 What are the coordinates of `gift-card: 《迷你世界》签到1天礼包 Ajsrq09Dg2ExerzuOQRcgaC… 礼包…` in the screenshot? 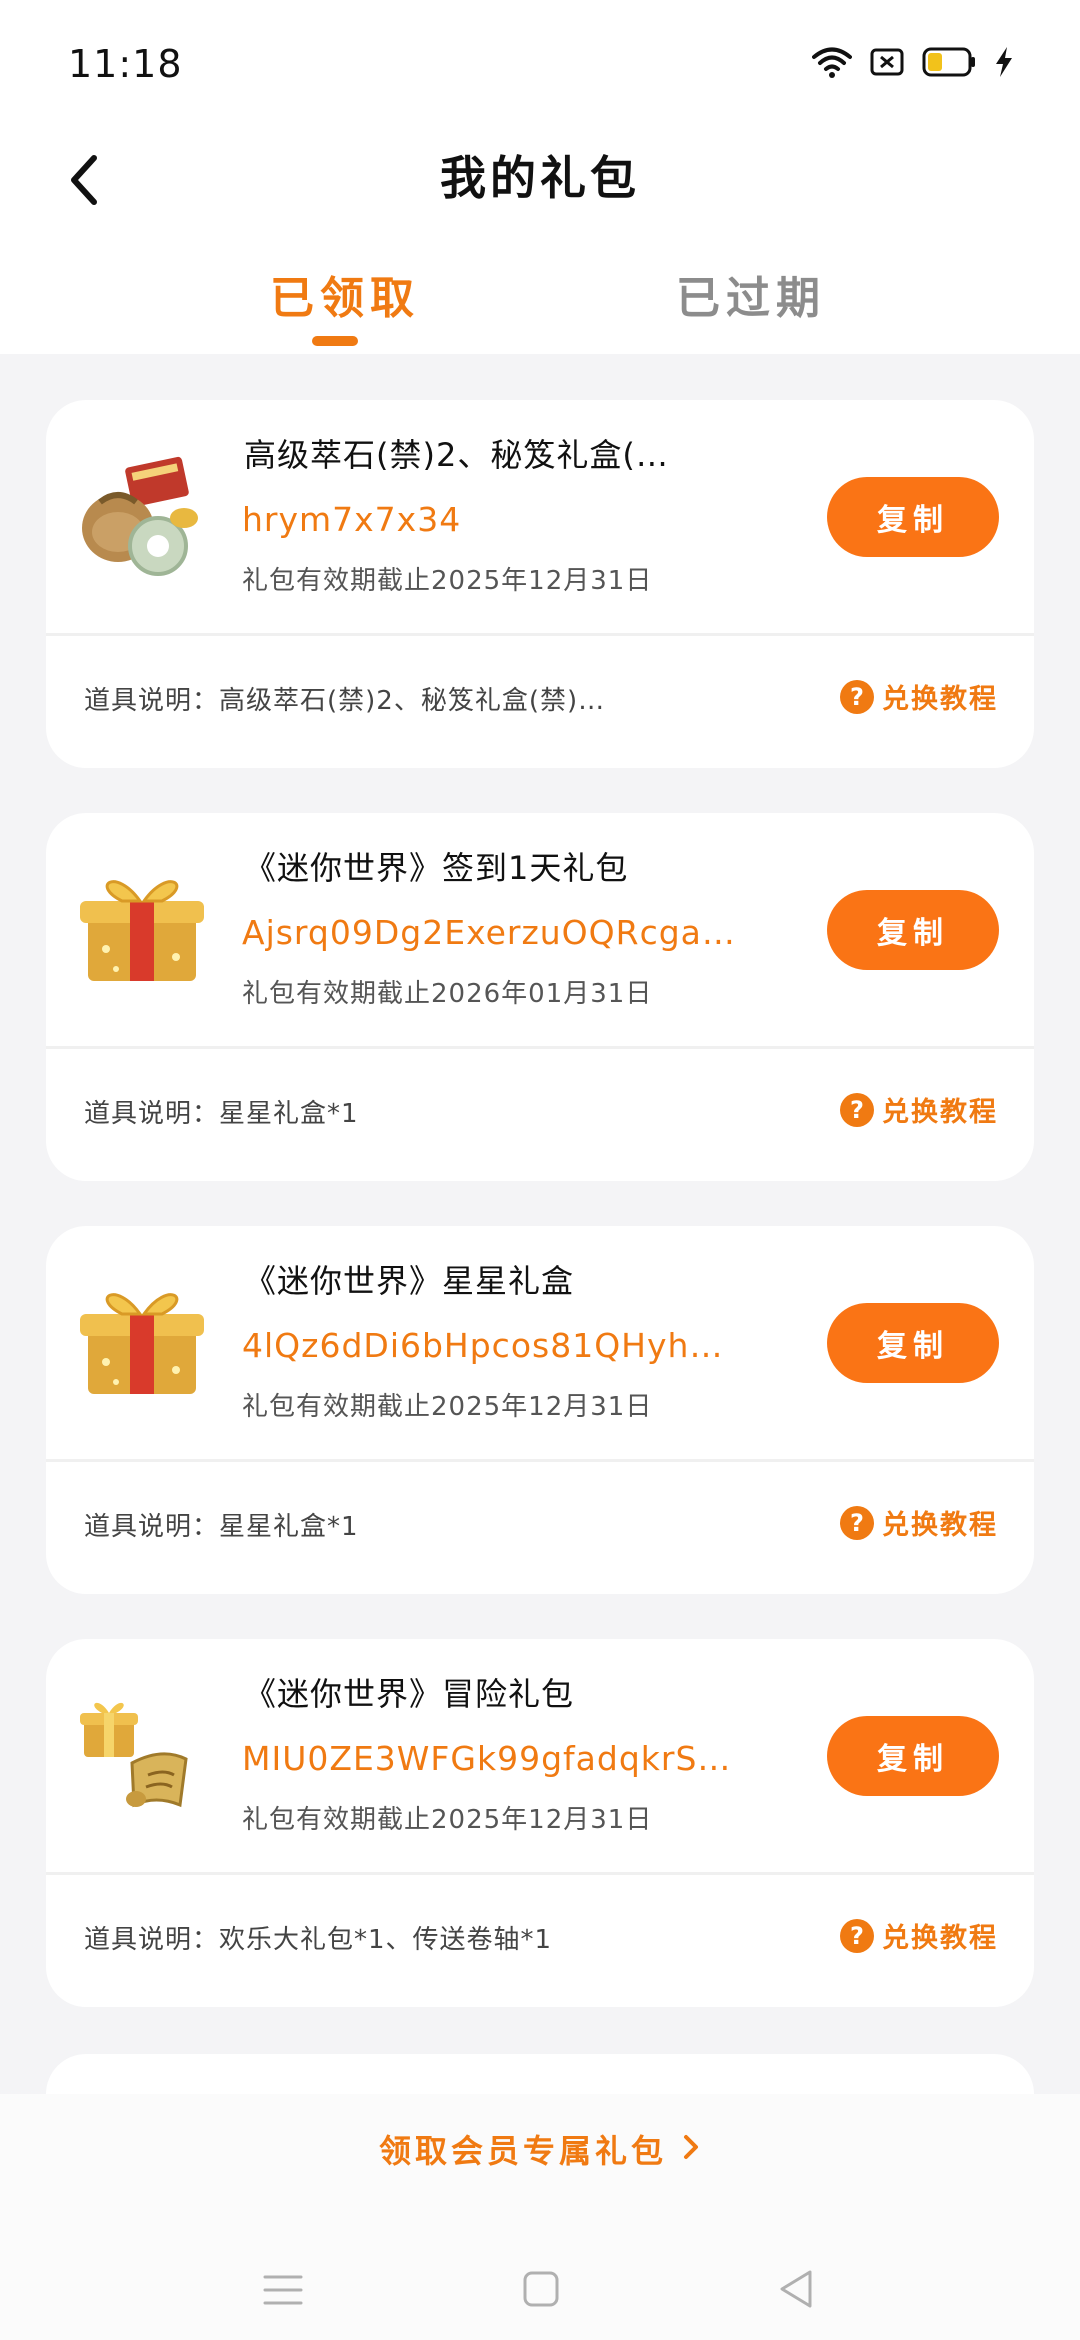 It's located at (540, 997).